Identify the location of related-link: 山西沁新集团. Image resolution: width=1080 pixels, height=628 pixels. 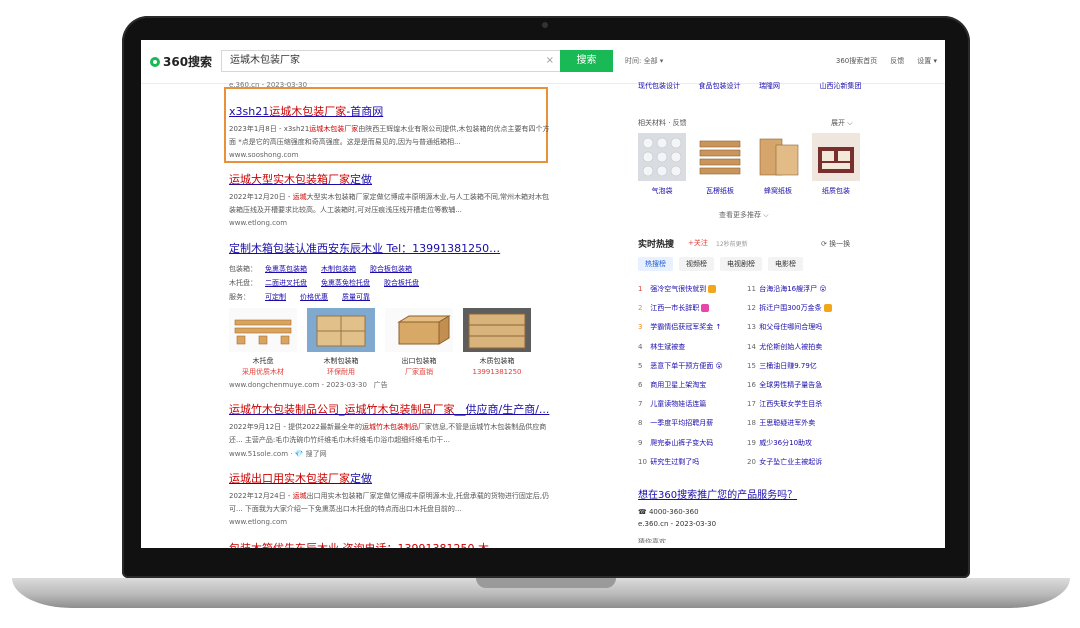
(844, 86).